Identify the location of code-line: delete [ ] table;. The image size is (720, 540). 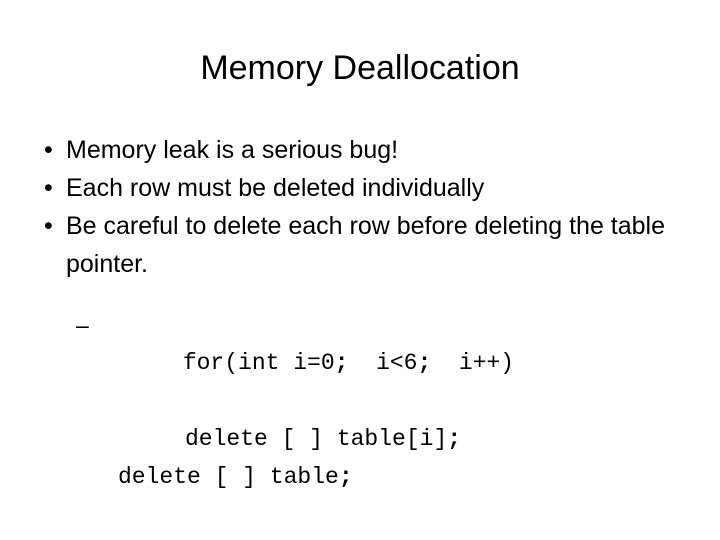
(370, 477).